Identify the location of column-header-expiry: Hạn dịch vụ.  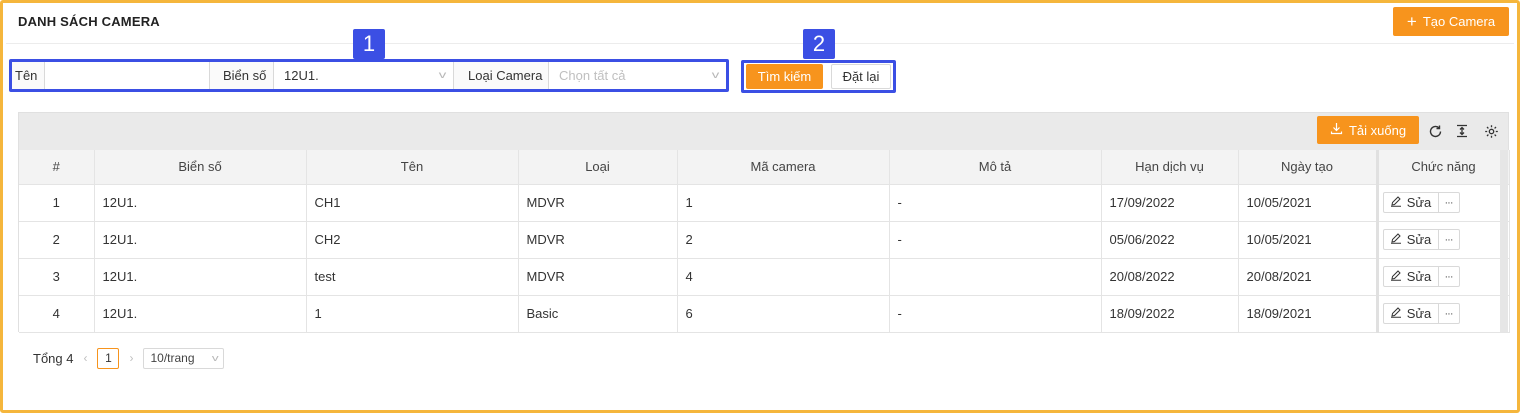
(1170, 167).